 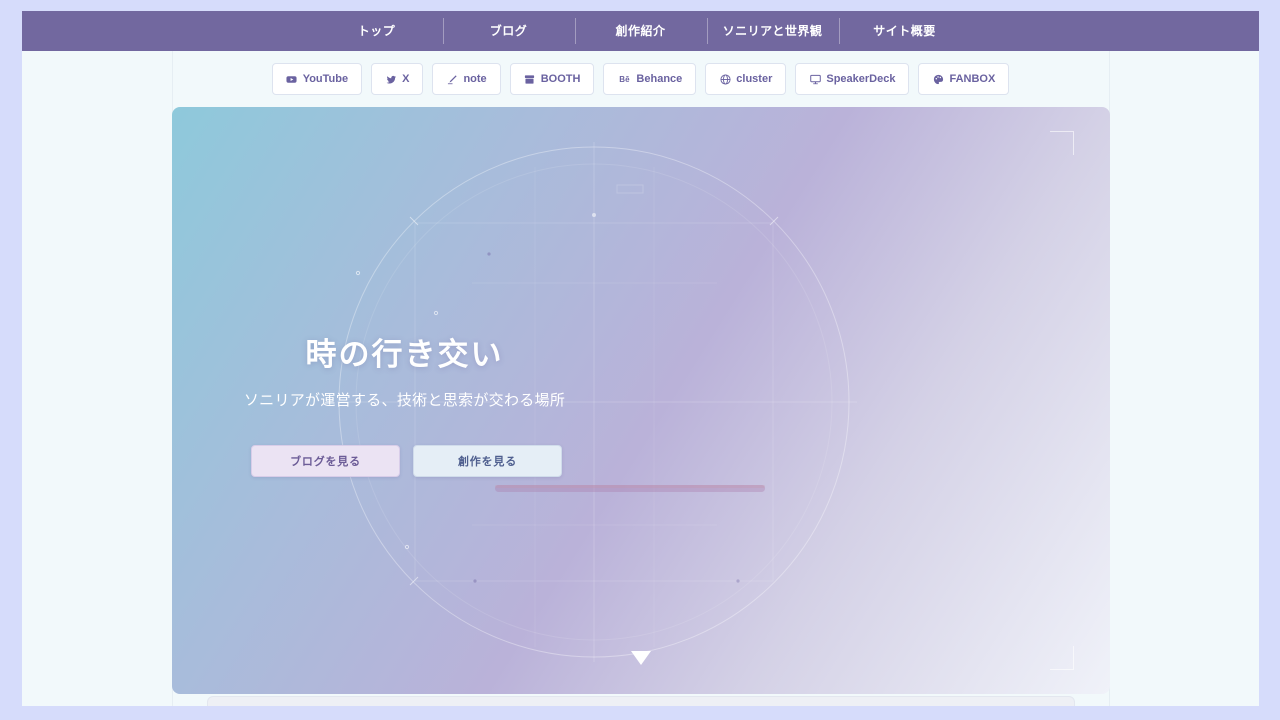 I want to click on social-link-booth: BOOTH, so click(x=552, y=79).